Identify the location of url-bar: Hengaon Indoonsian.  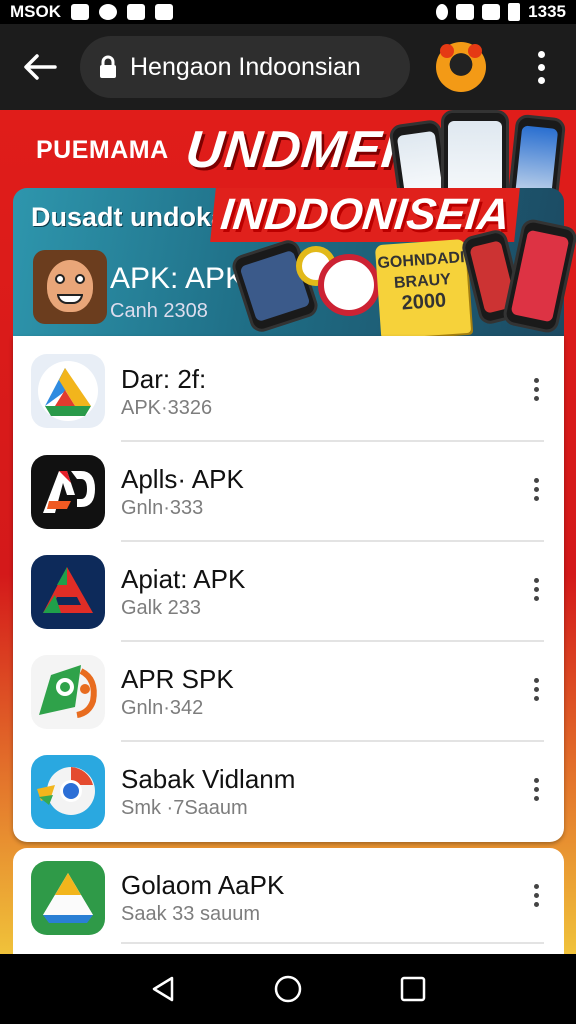
(245, 67).